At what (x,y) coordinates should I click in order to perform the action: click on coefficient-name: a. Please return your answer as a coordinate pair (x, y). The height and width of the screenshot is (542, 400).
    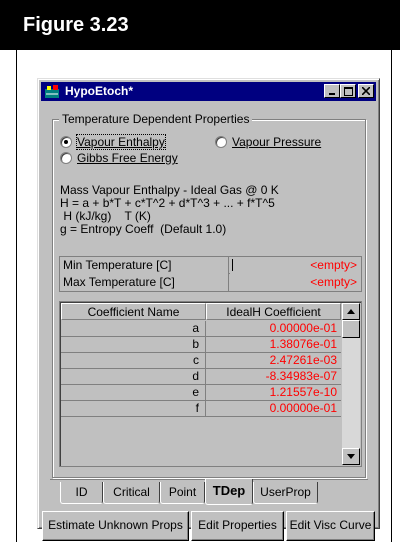
    Looking at the image, I should click on (133, 329).